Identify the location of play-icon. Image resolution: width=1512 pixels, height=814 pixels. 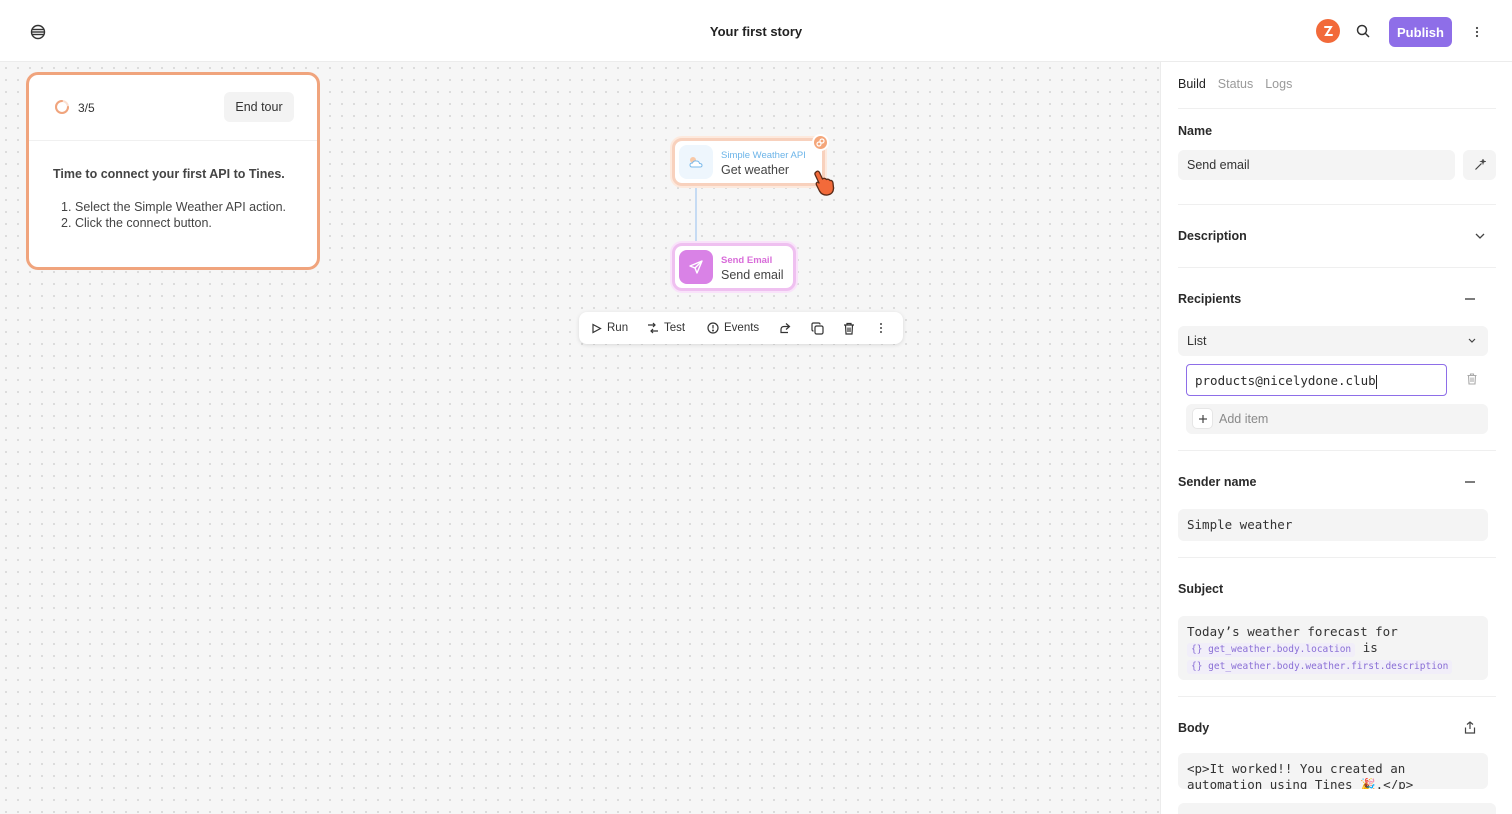
(597, 328).